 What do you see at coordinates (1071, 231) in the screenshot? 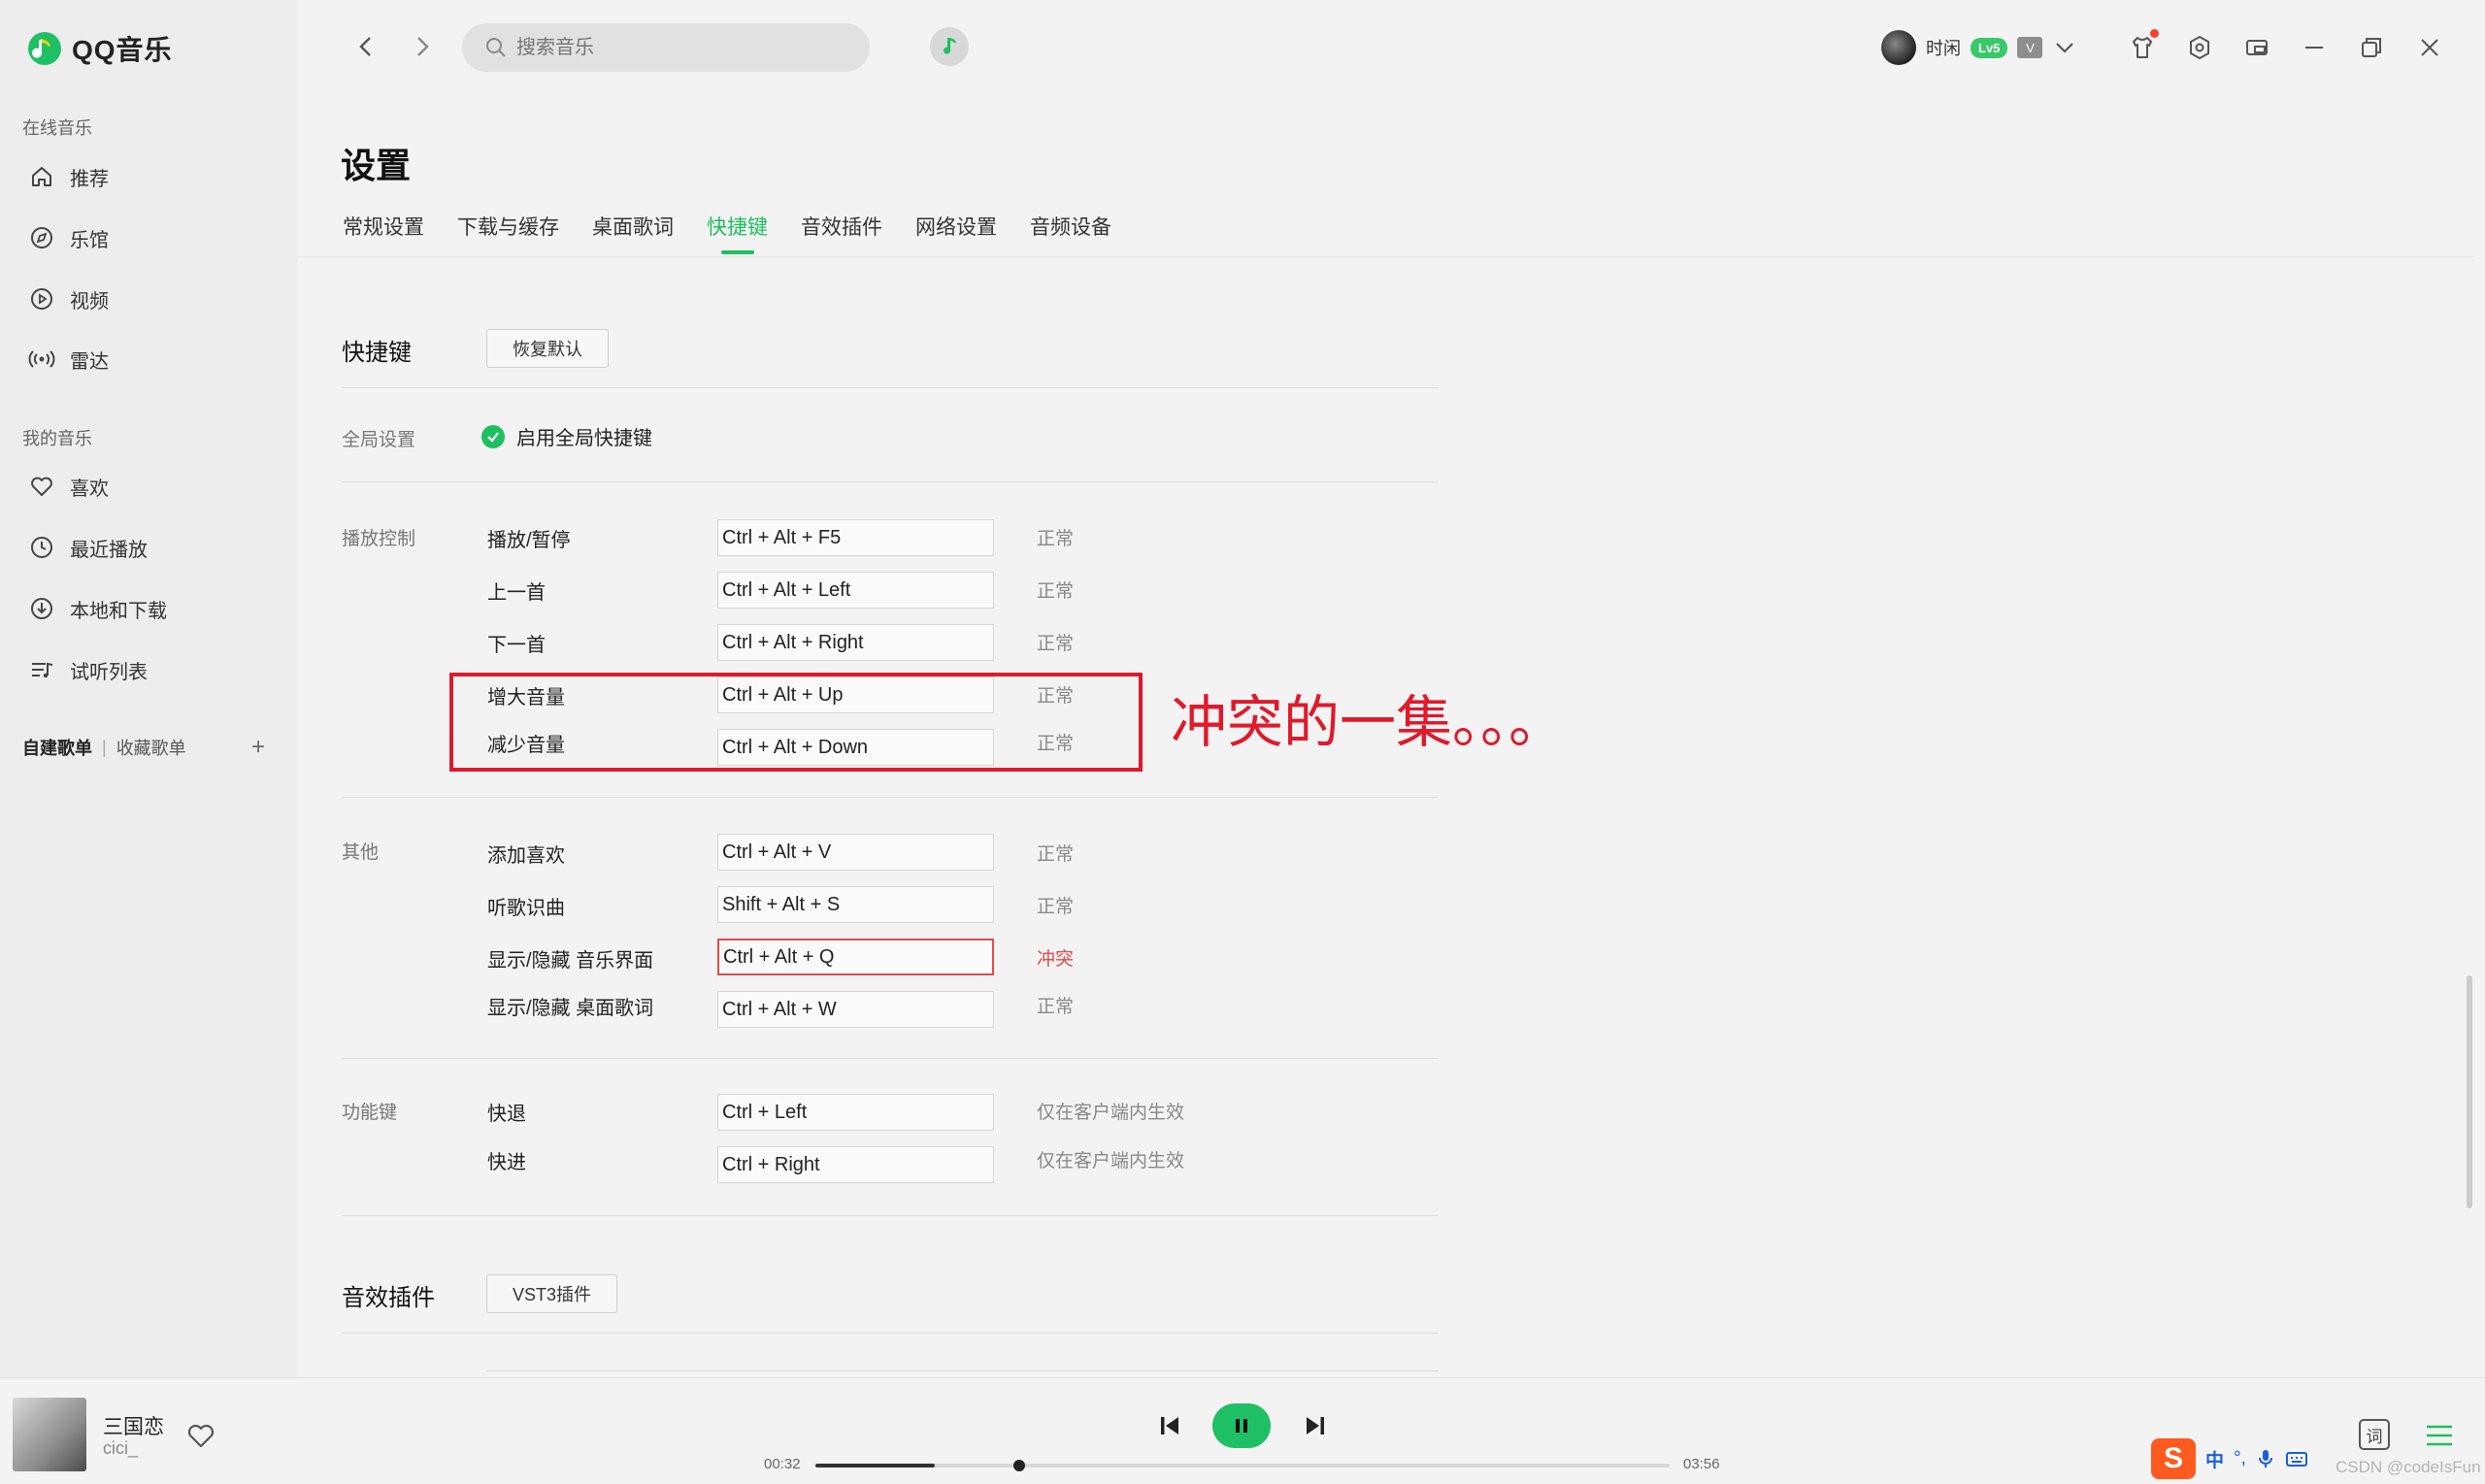
I see `tab-audio-device: 音频设备` at bounding box center [1071, 231].